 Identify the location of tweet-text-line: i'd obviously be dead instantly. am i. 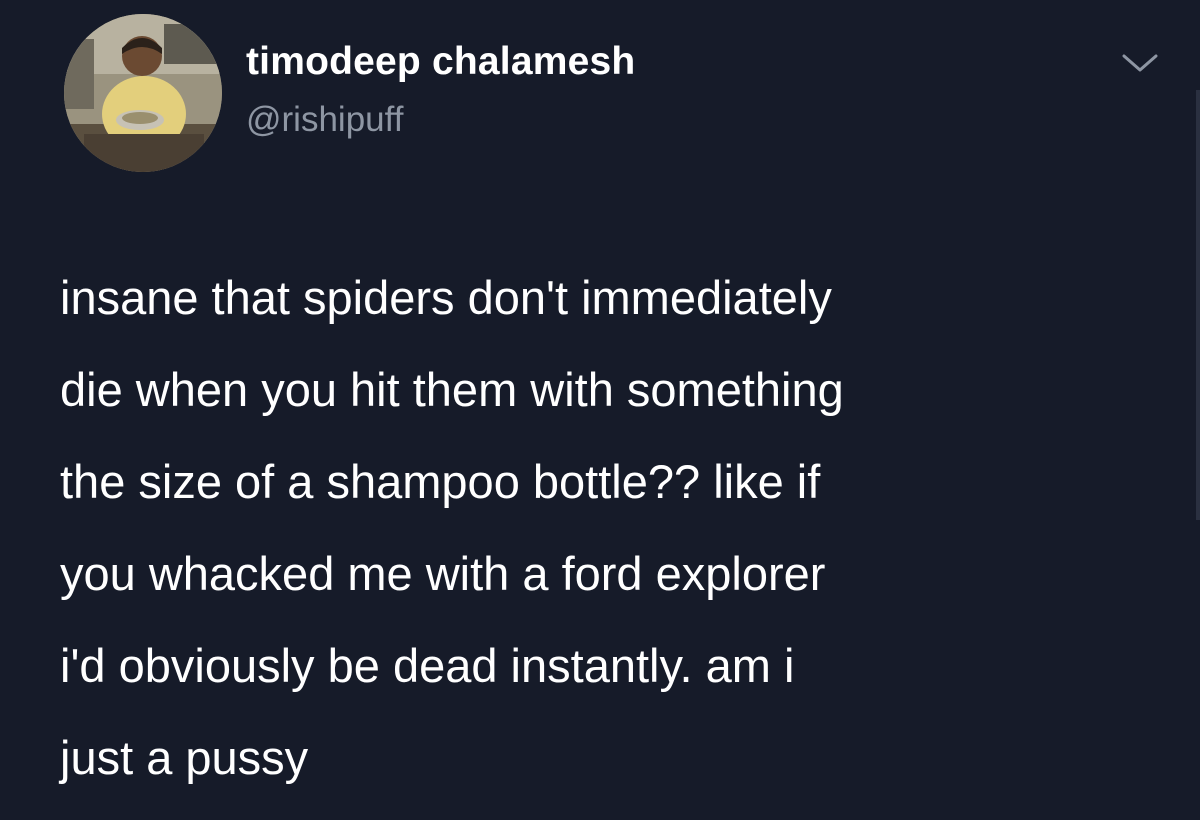
(427, 665).